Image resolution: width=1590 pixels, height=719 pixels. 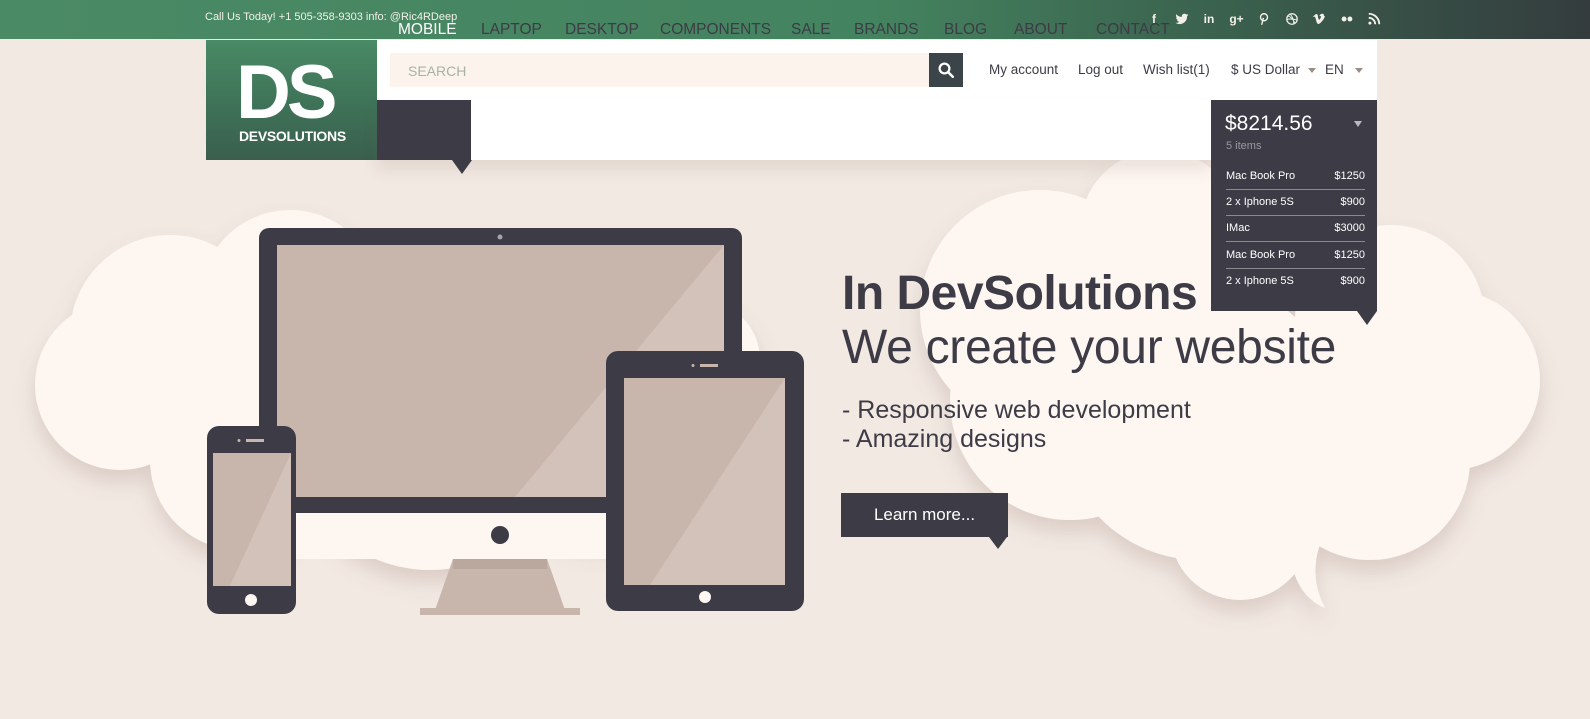 What do you see at coordinates (705, 481) in the screenshot?
I see `tablet-illustration` at bounding box center [705, 481].